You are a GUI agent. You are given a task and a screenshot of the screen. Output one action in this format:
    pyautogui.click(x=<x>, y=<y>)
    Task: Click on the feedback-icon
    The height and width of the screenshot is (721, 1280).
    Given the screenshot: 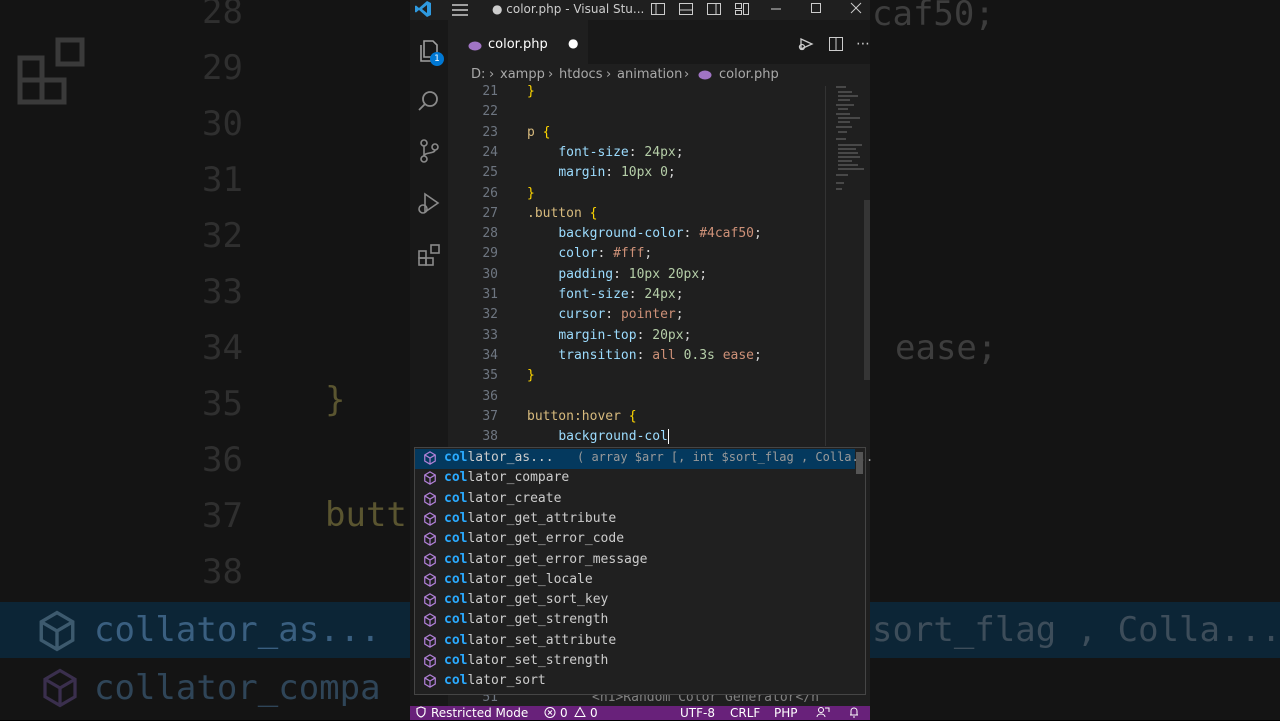 What is the action you would take?
    pyautogui.click(x=823, y=713)
    